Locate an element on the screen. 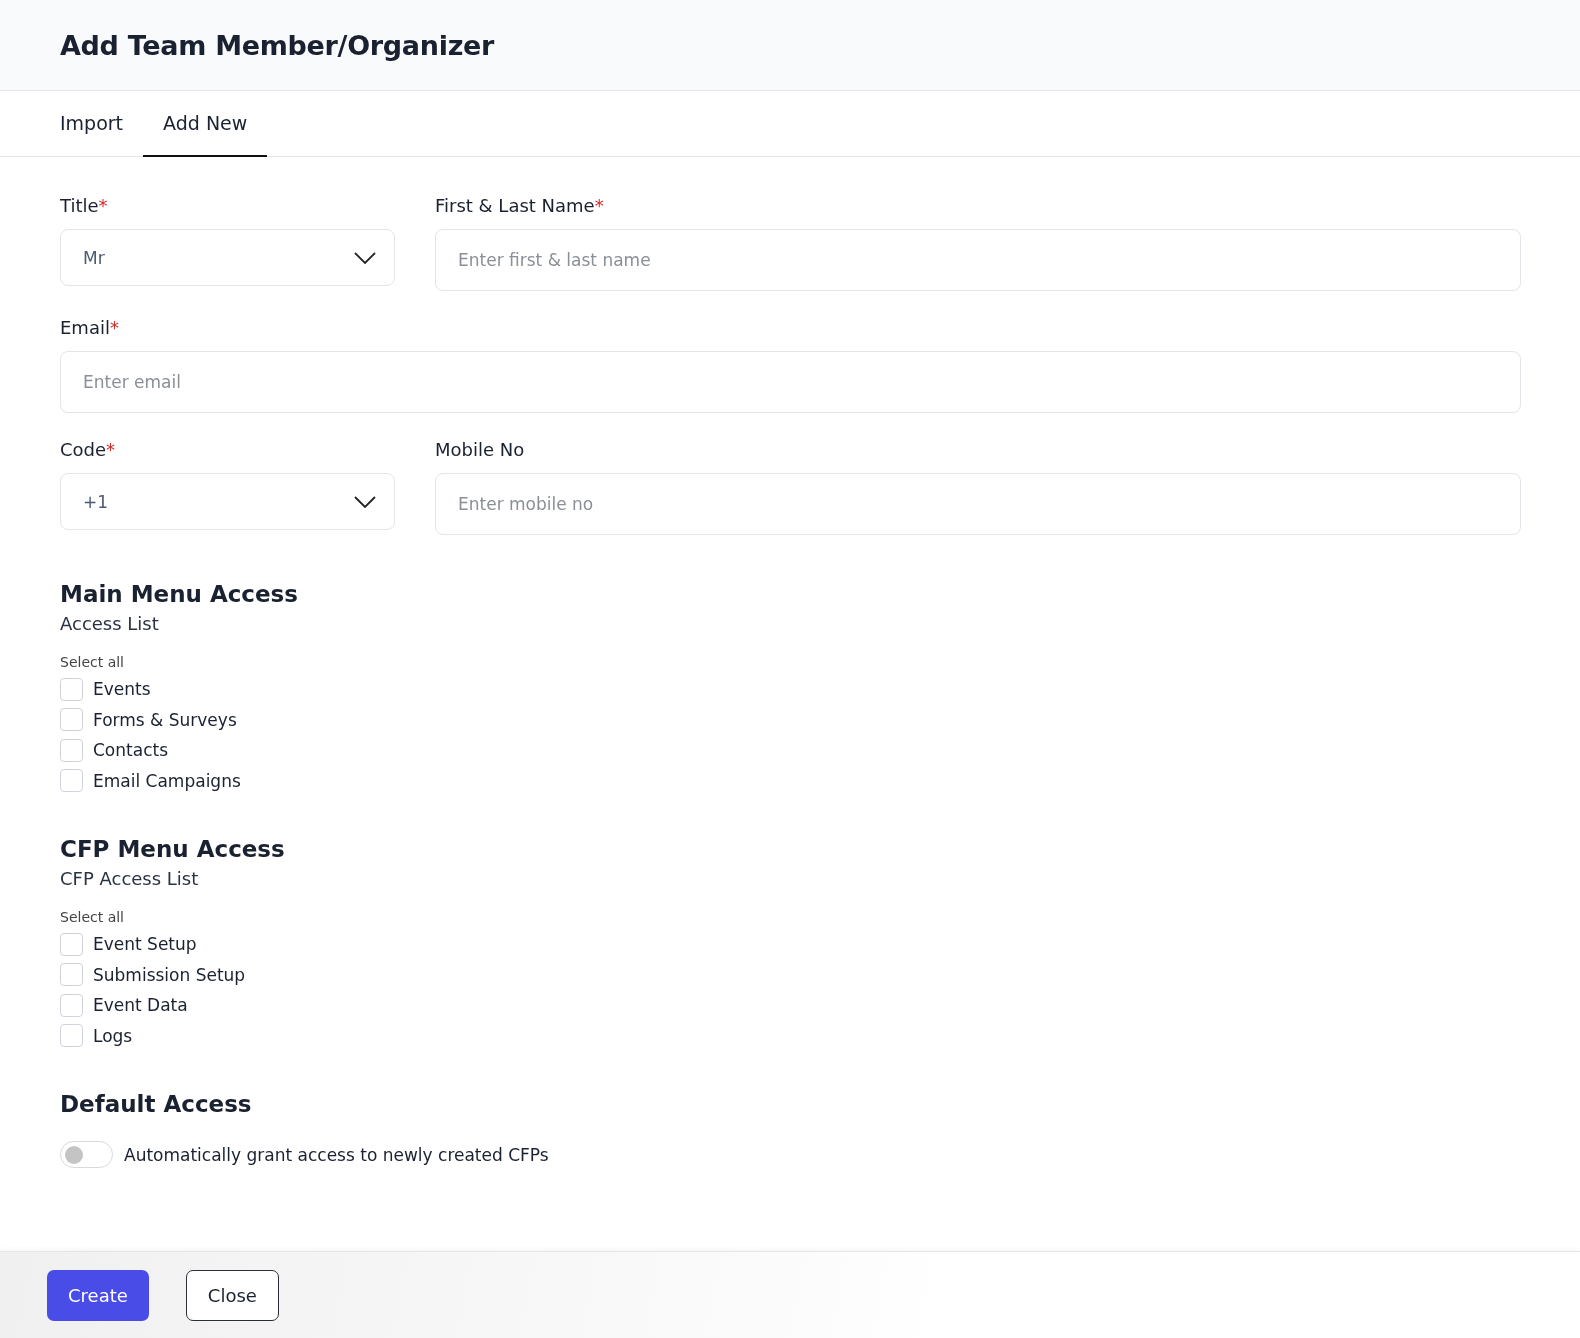  checkbox-label: Events is located at coordinates (122, 689).